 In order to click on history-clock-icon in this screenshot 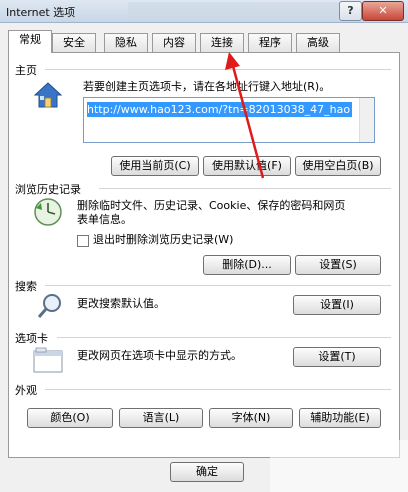, I will do `click(48, 213)`.